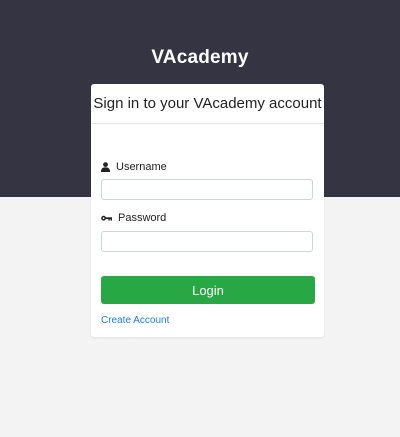 This screenshot has height=437, width=400. What do you see at coordinates (106, 218) in the screenshot?
I see `key-icon` at bounding box center [106, 218].